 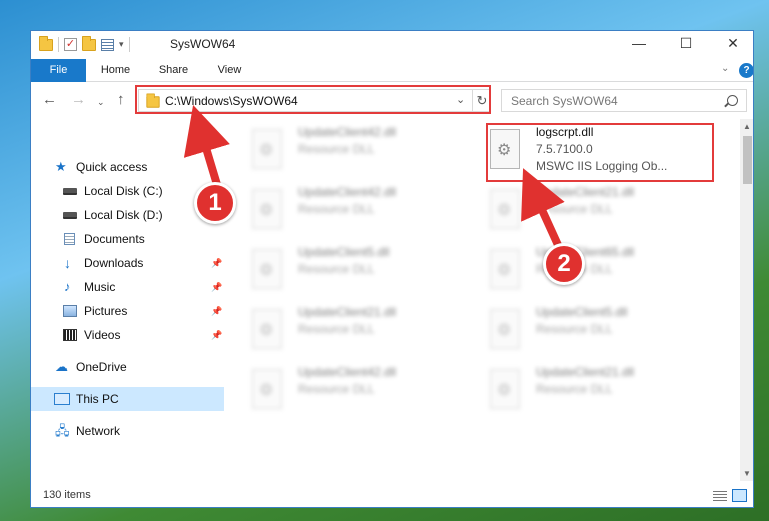 I want to click on minimize-button: —, so click(x=639, y=44).